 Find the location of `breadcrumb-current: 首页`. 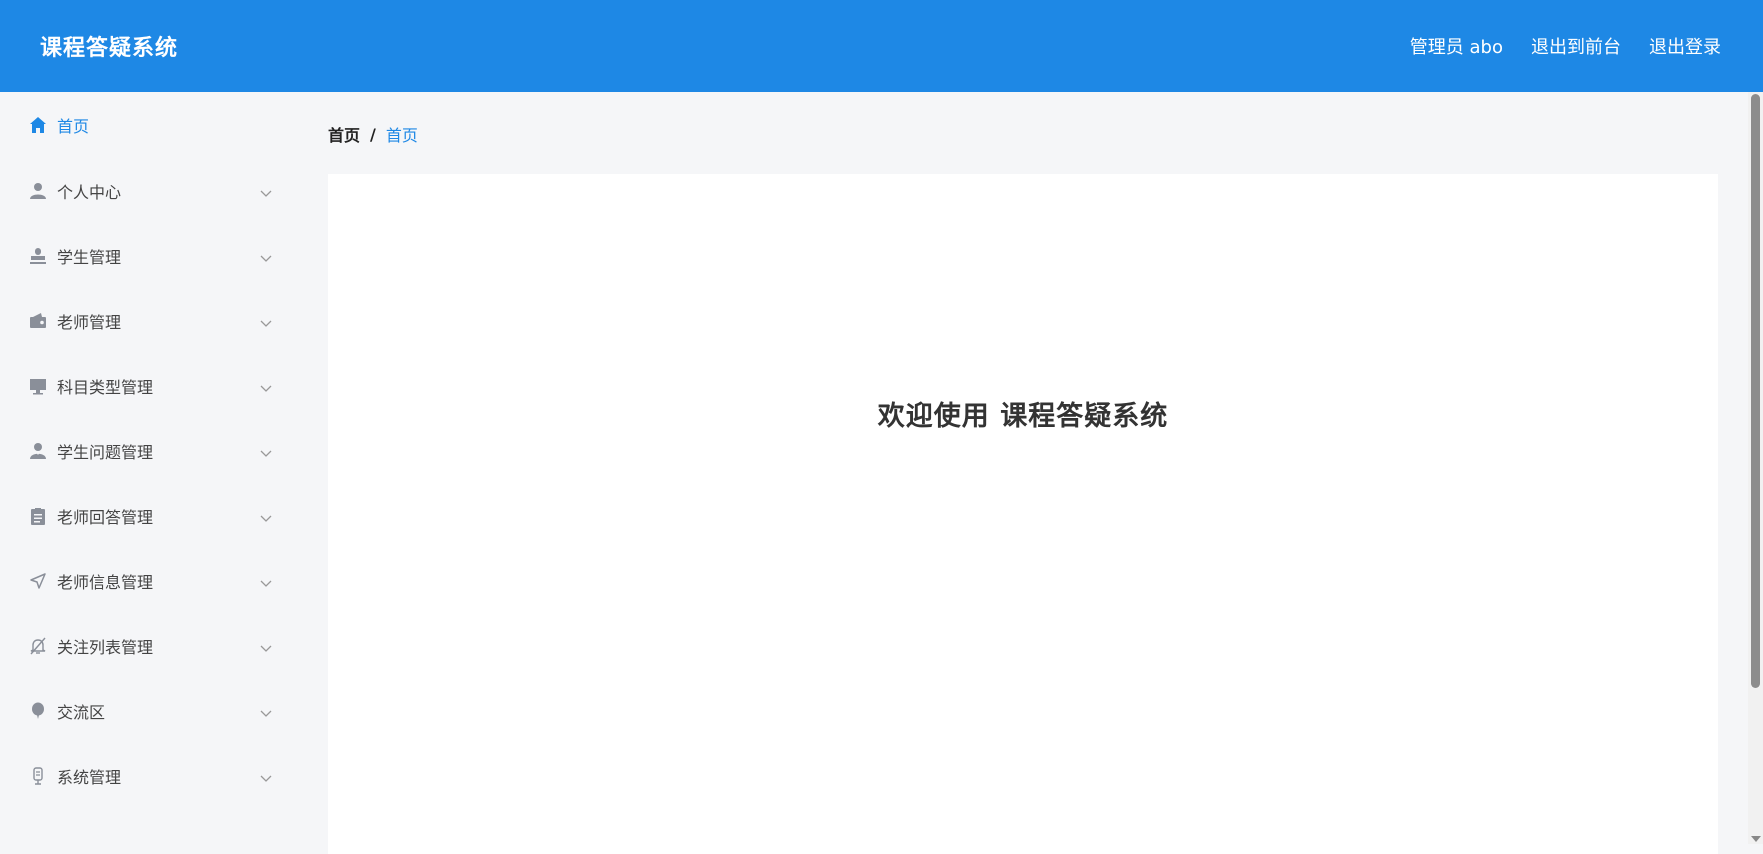

breadcrumb-current: 首页 is located at coordinates (401, 135).